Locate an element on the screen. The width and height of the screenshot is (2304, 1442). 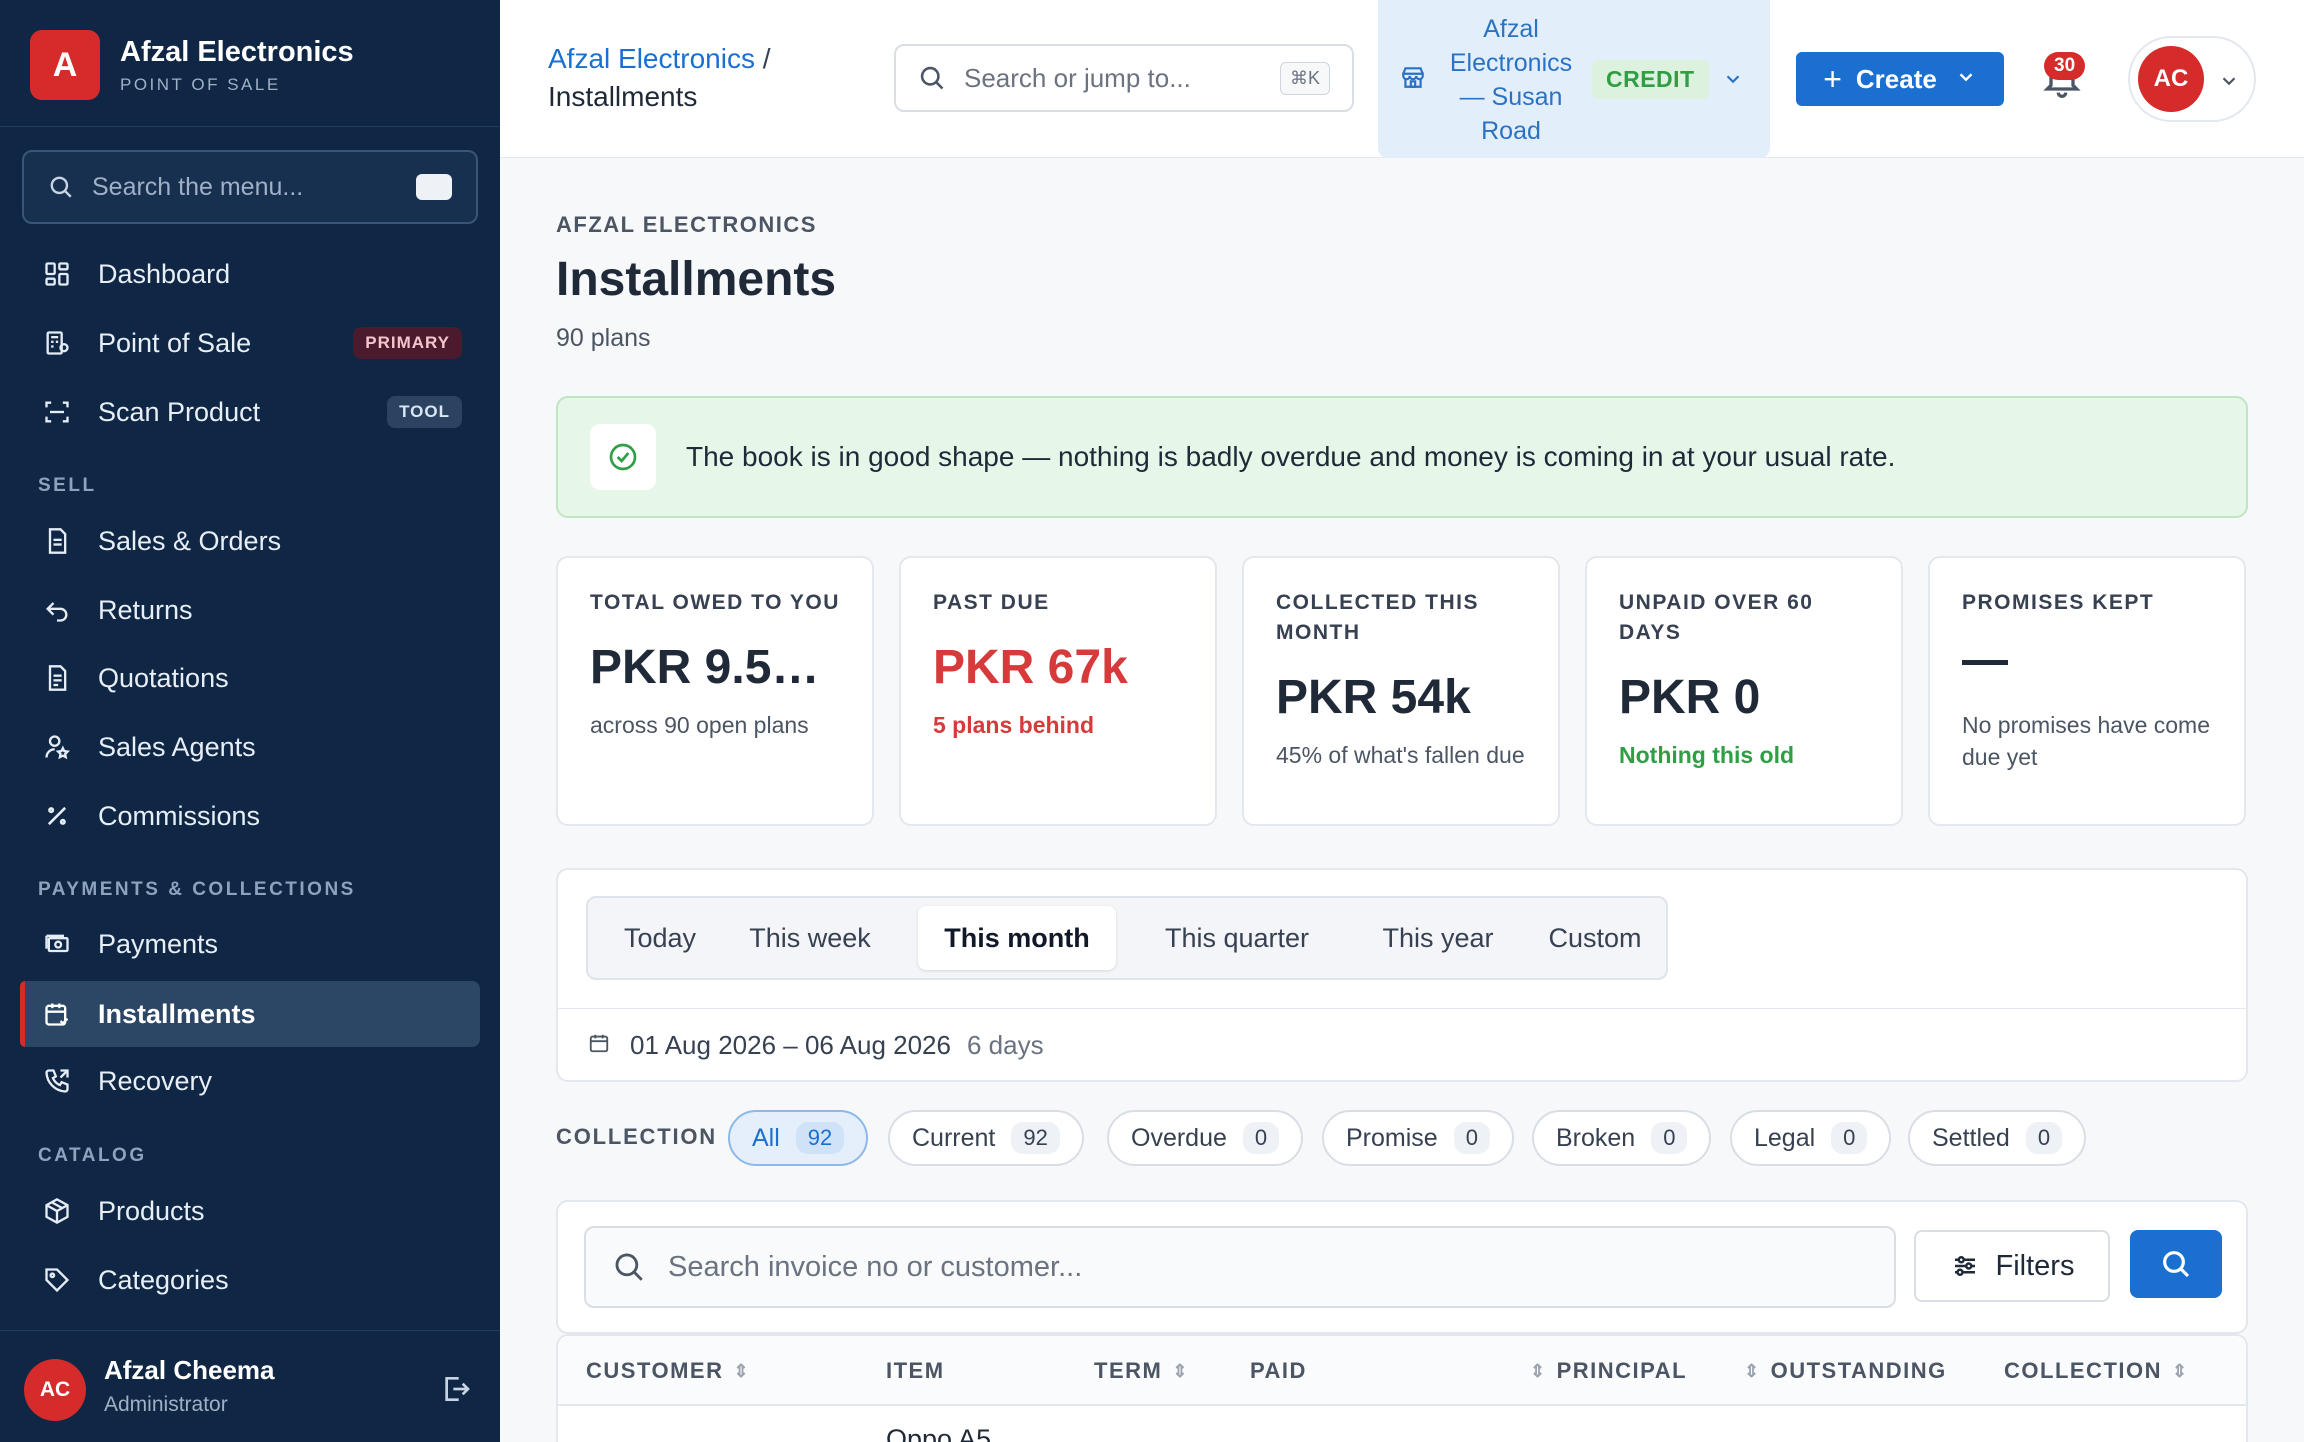
filter-chip-broken: Broken 0 is located at coordinates (1622, 1138).